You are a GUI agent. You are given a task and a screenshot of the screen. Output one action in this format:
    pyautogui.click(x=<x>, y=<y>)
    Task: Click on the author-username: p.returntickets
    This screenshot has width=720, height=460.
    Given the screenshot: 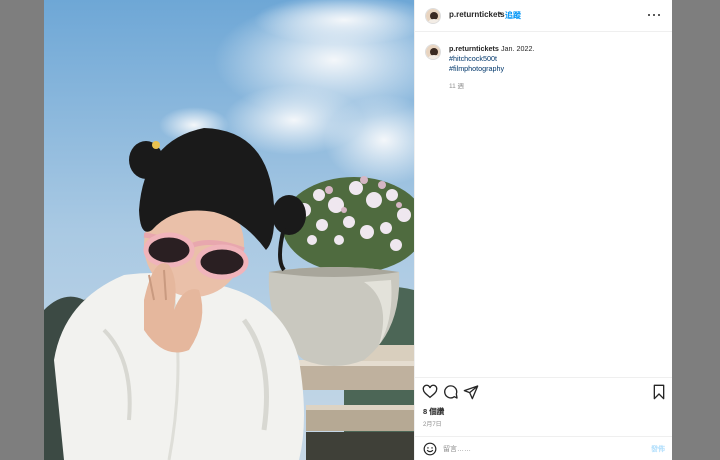 What is the action you would take?
    pyautogui.click(x=477, y=14)
    